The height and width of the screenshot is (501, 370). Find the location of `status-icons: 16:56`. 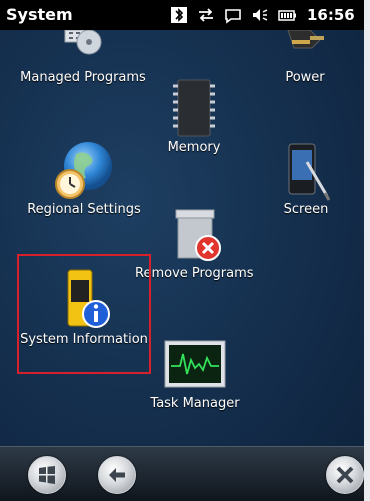

status-icons: 16:56 is located at coordinates (262, 15).